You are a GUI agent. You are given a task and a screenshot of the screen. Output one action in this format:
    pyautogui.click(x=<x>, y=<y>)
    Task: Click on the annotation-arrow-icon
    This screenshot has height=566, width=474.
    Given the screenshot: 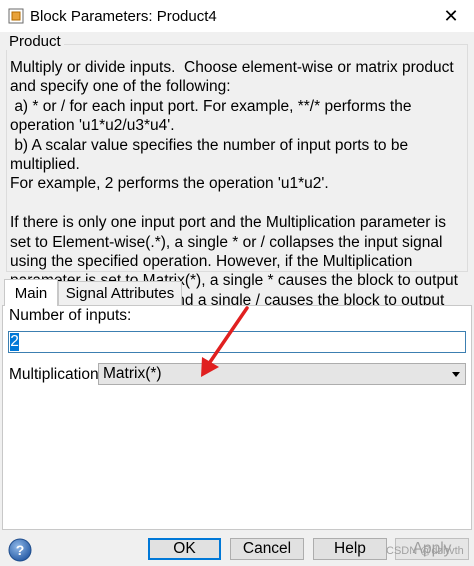 What is the action you would take?
    pyautogui.click(x=225, y=341)
    